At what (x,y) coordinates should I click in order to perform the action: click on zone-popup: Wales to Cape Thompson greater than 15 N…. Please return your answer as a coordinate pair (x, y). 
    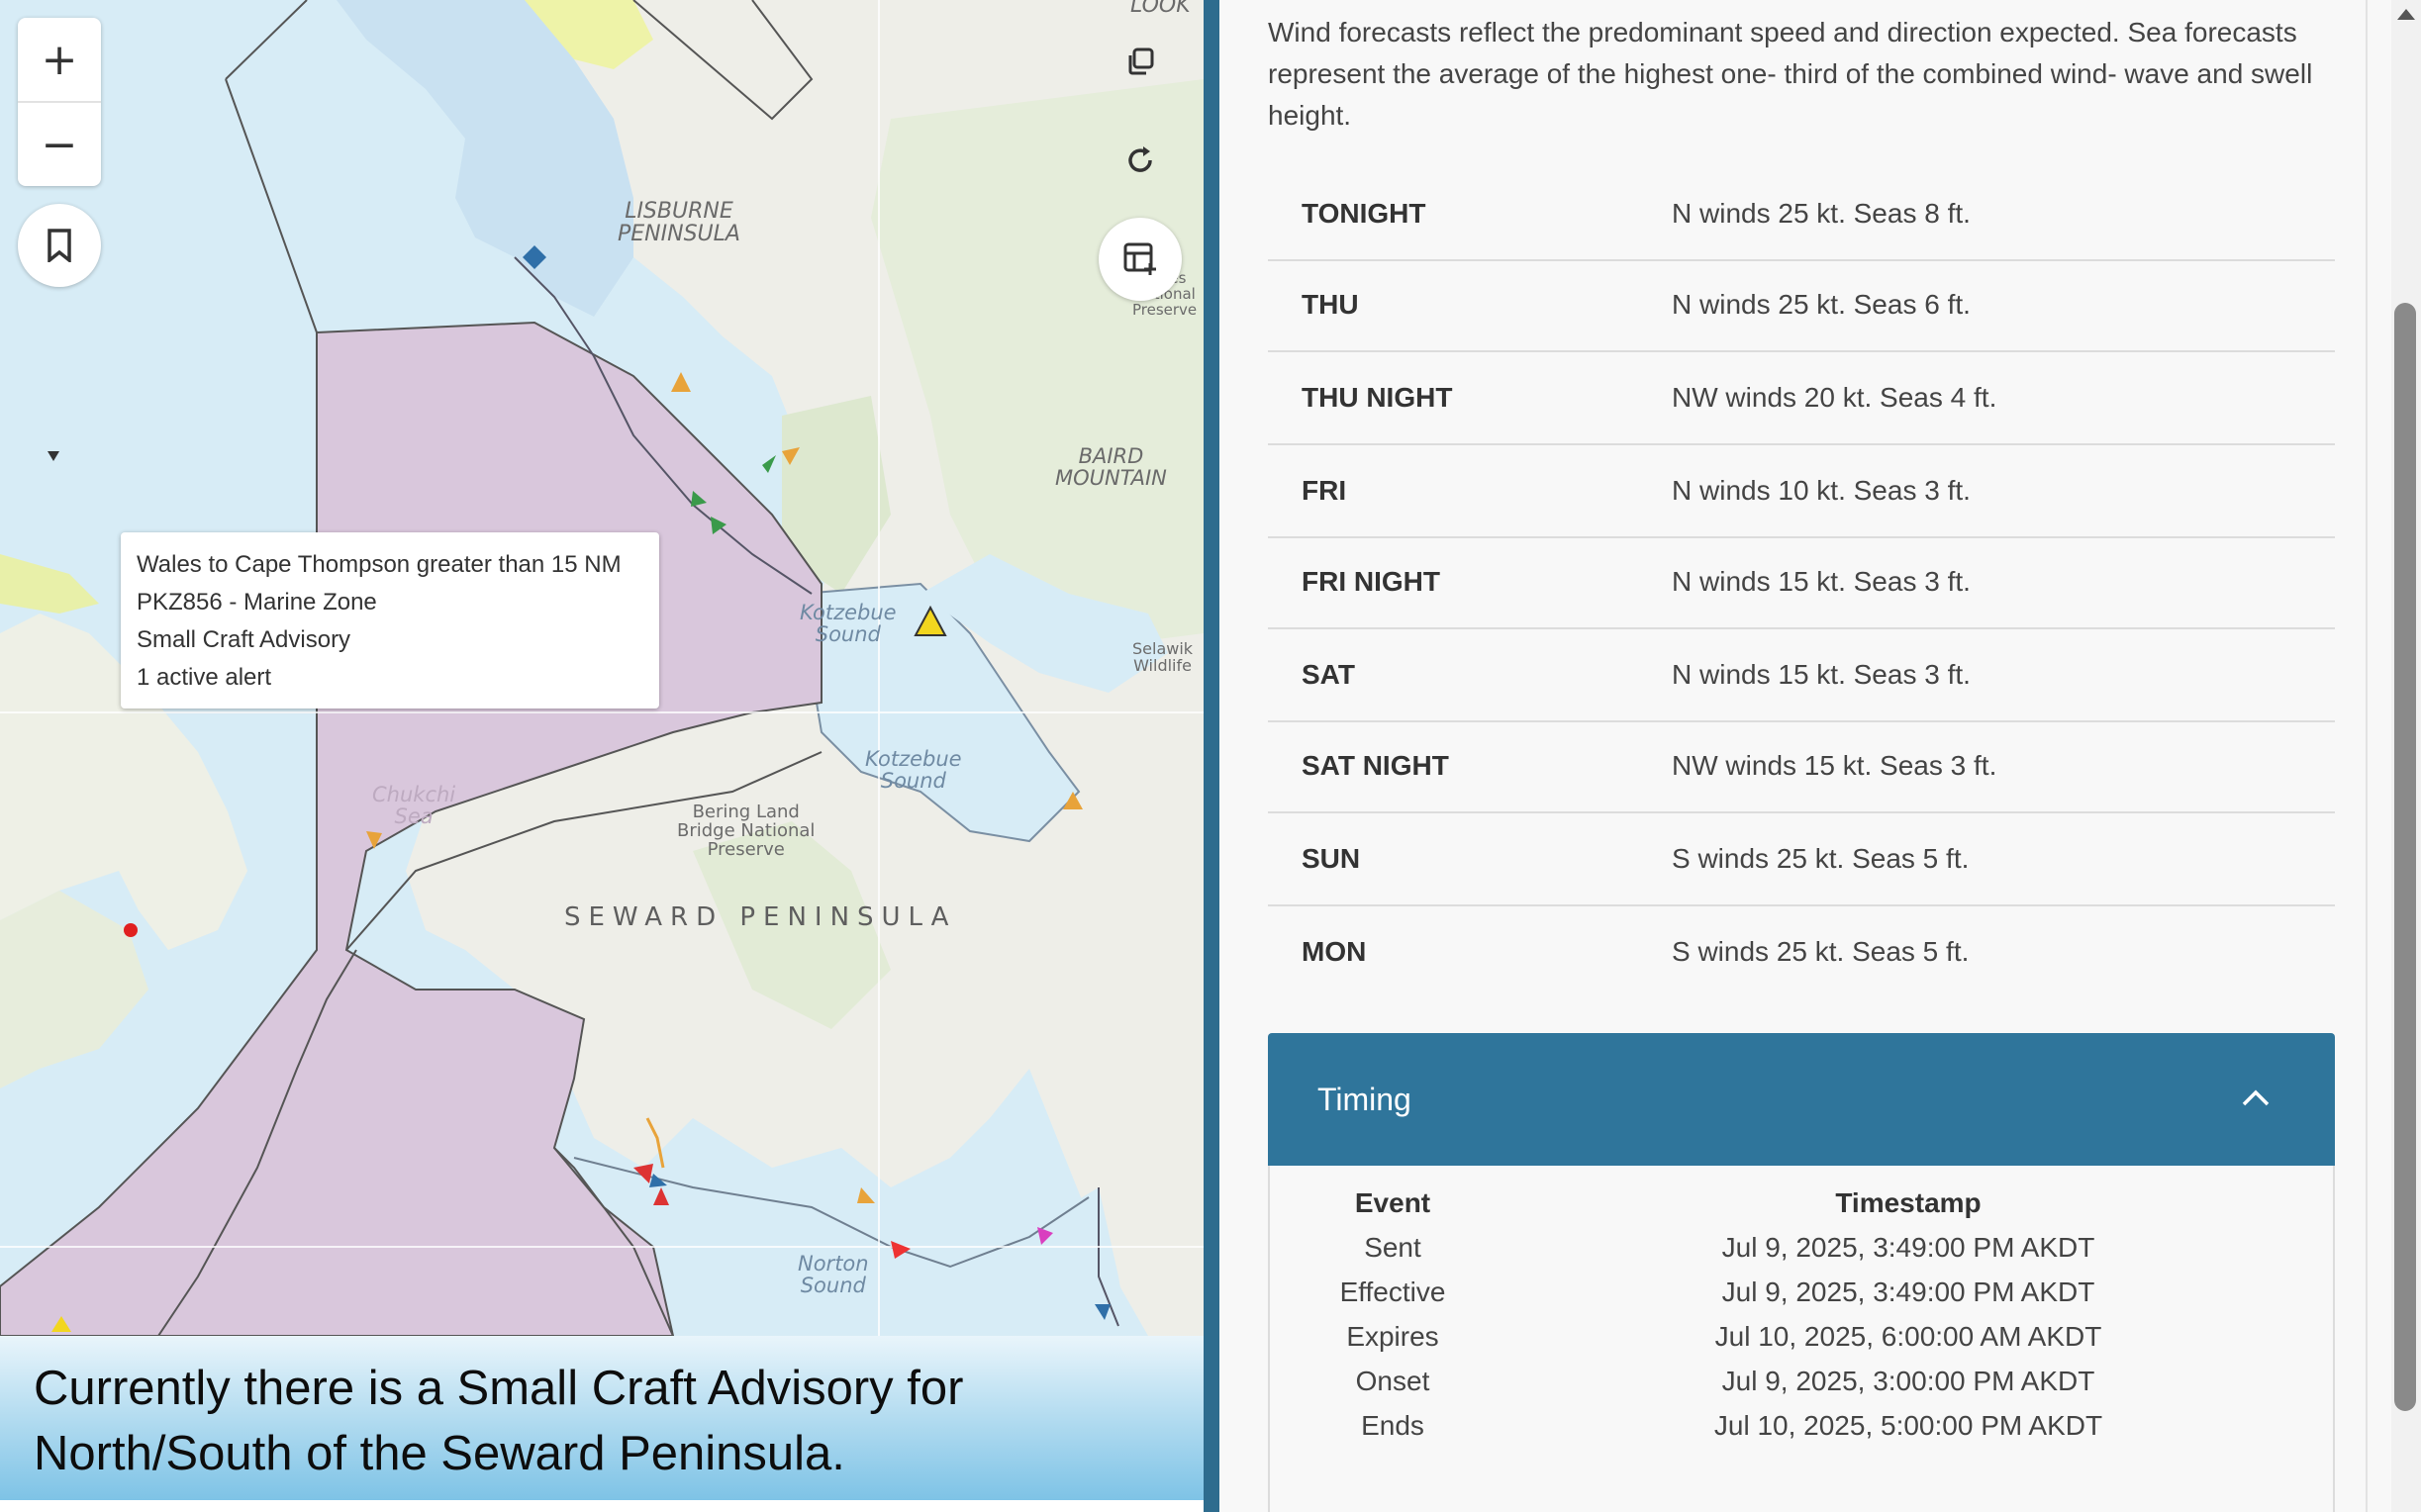
    Looking at the image, I should click on (390, 620).